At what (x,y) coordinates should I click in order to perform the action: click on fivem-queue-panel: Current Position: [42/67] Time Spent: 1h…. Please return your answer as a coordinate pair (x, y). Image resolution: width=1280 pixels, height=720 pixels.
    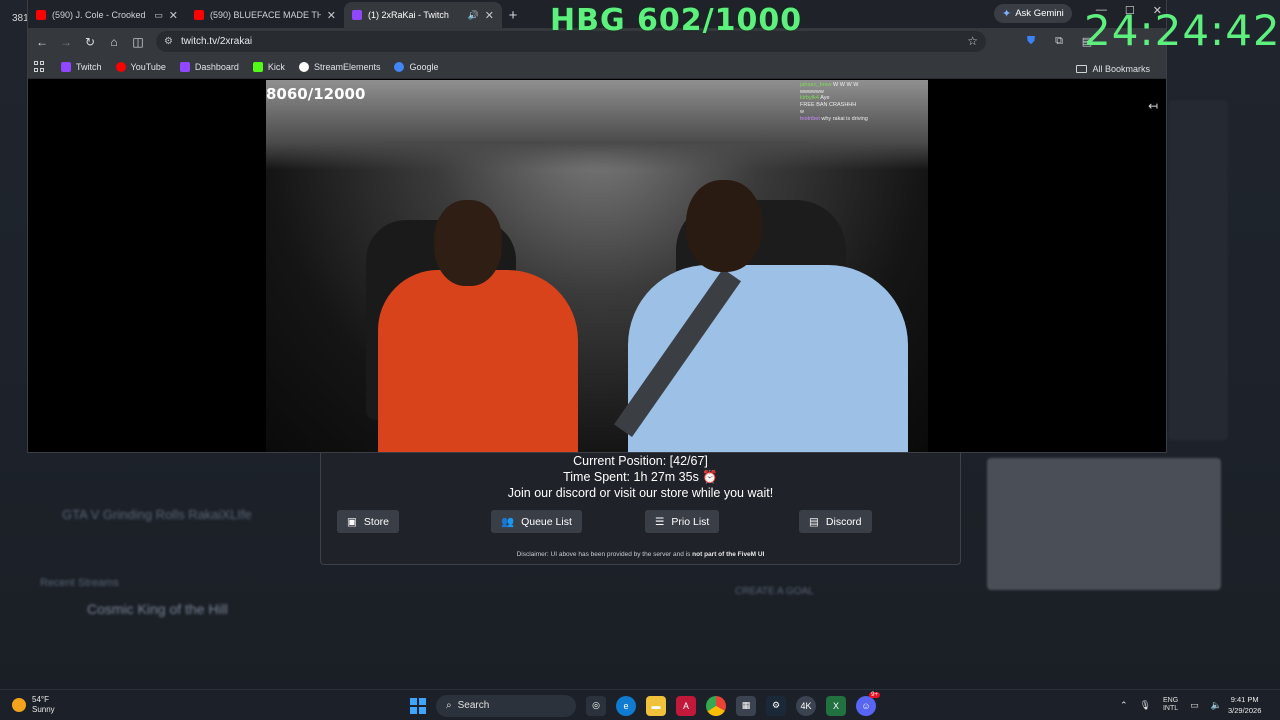
    Looking at the image, I should click on (640, 509).